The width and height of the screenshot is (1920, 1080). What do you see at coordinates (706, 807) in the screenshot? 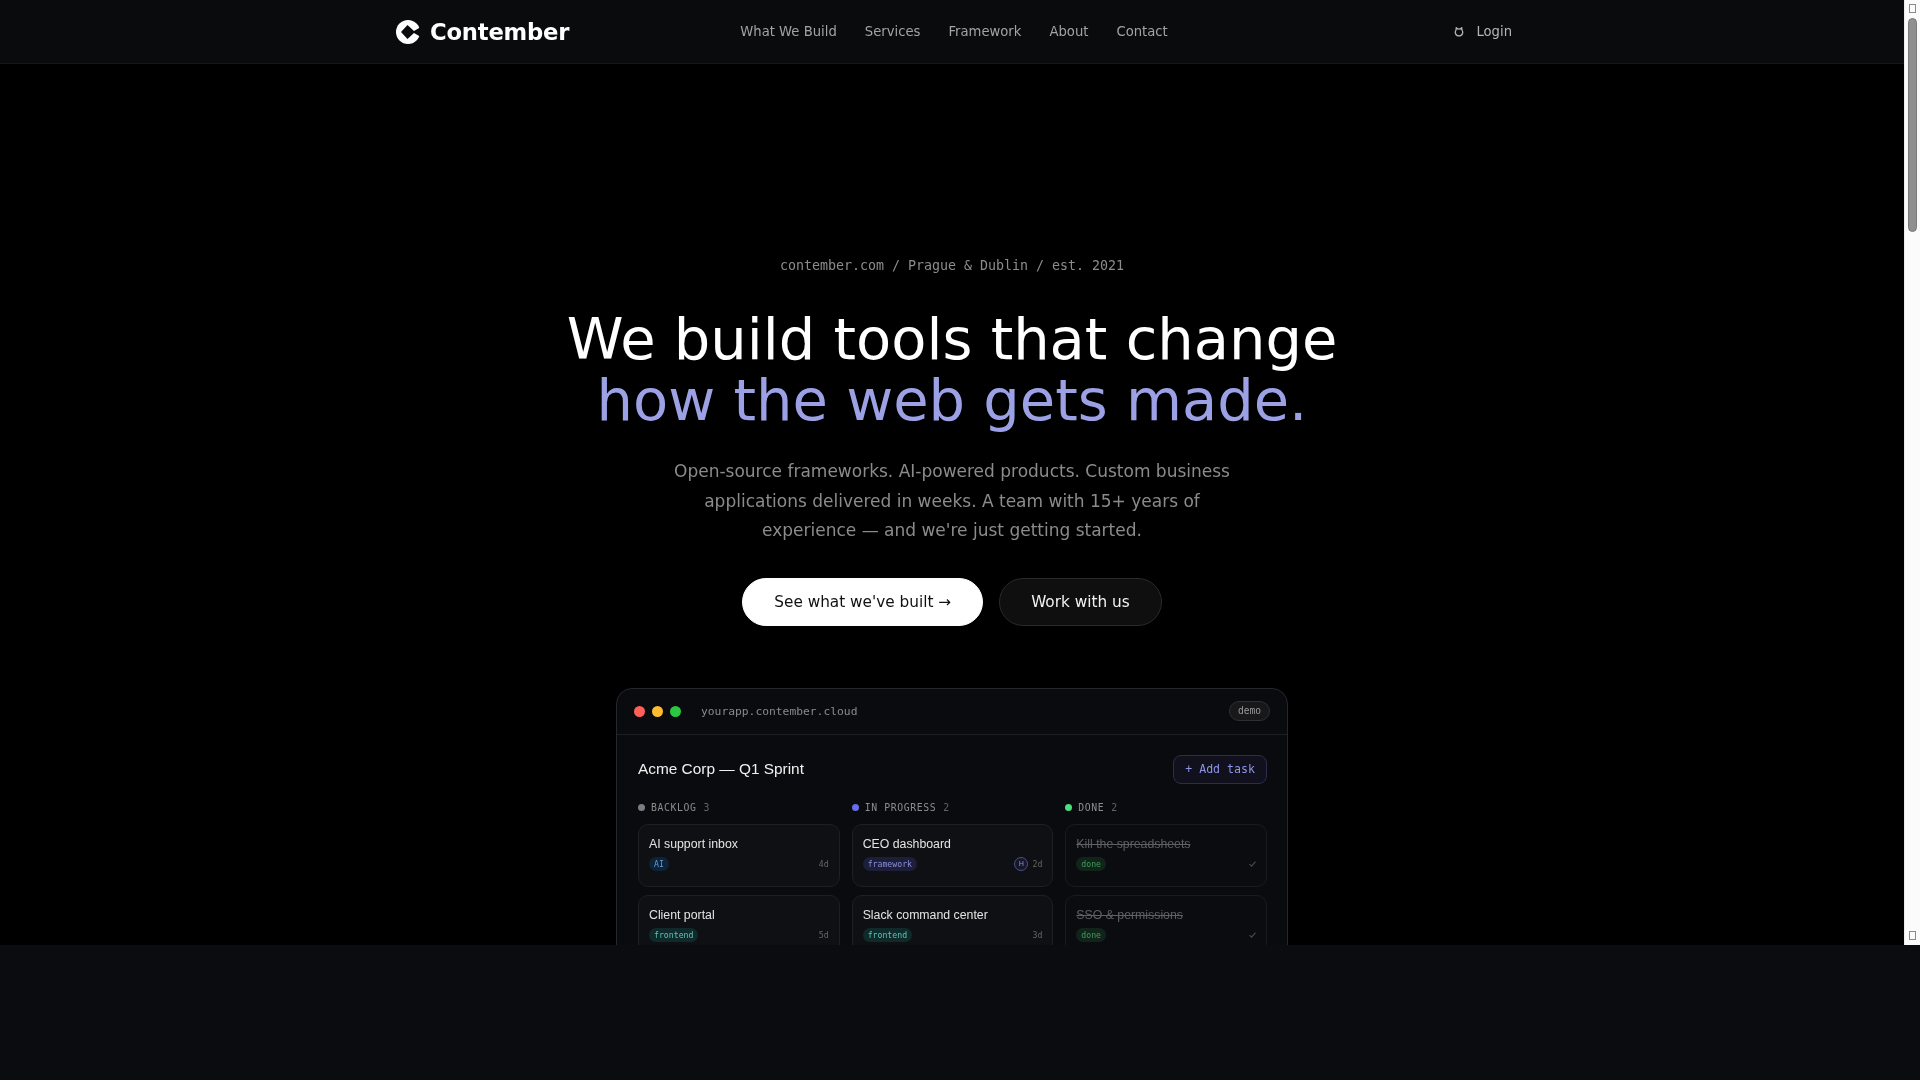
I see `column-count: 3` at bounding box center [706, 807].